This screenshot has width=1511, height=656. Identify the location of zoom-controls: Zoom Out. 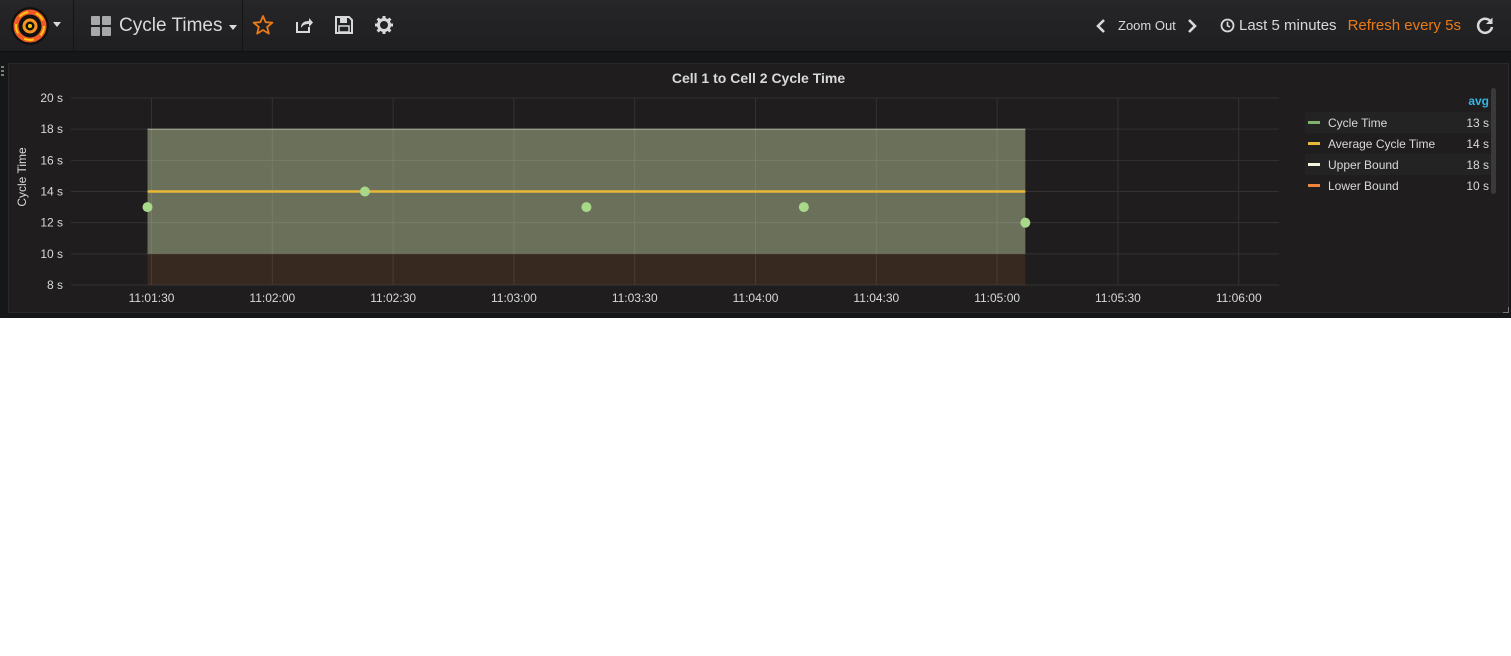
(1146, 25).